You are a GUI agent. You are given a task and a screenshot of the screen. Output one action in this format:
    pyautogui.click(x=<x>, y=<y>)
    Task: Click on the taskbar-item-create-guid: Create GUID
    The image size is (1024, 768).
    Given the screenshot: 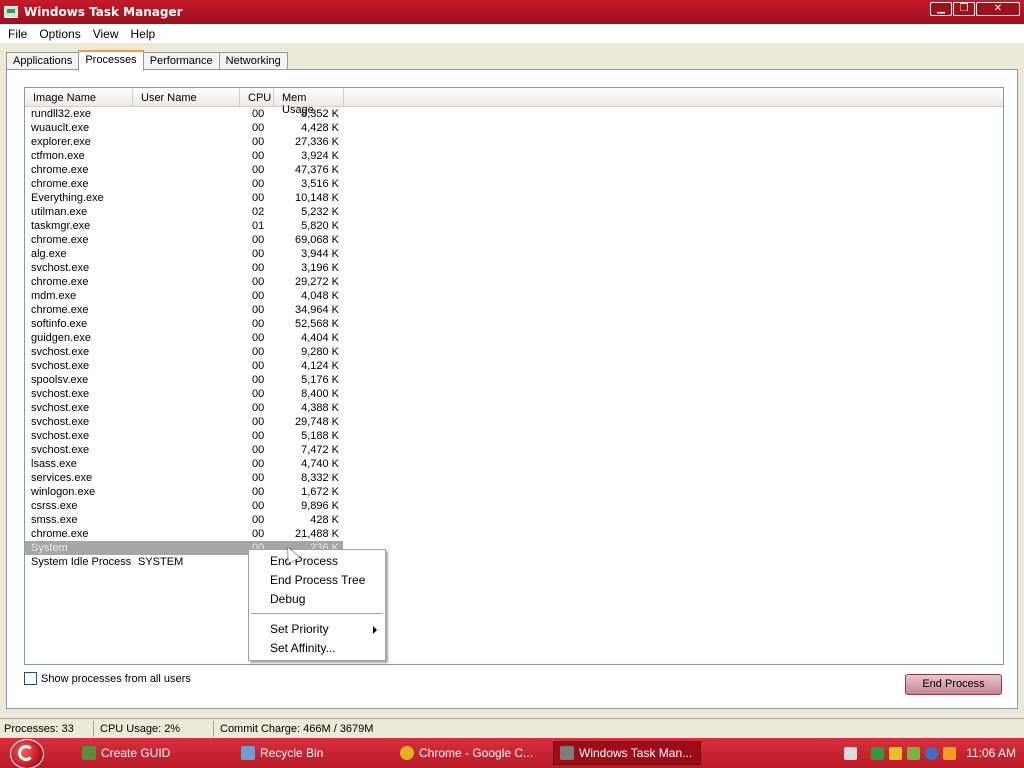 What is the action you would take?
    pyautogui.click(x=153, y=753)
    